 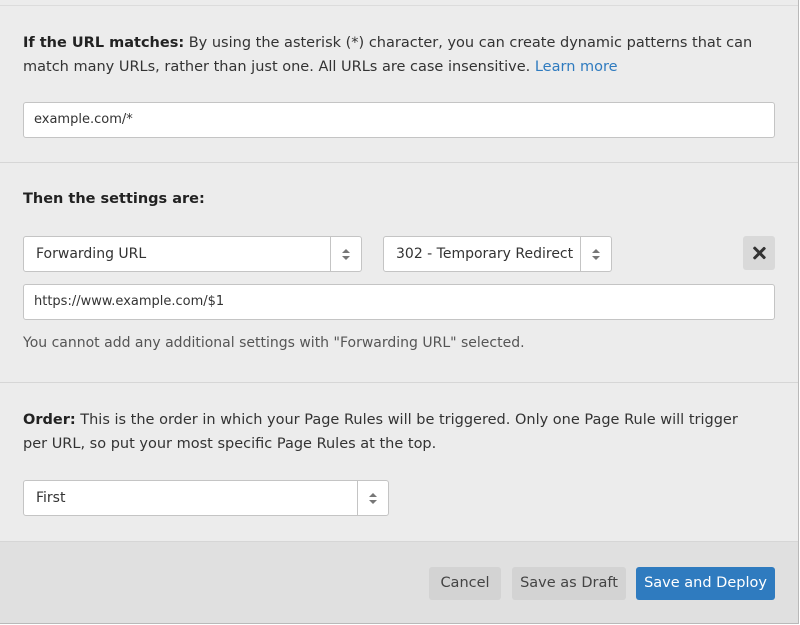 I want to click on setting-type-value: Forwarding URL, so click(x=91, y=254).